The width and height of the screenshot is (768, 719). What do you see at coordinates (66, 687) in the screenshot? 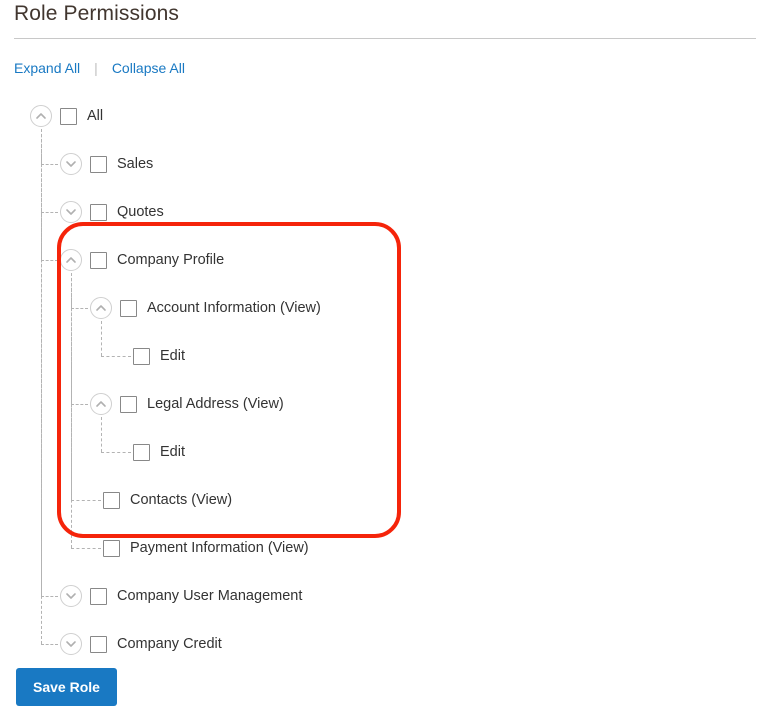
I see `save-role-button: Save Role` at bounding box center [66, 687].